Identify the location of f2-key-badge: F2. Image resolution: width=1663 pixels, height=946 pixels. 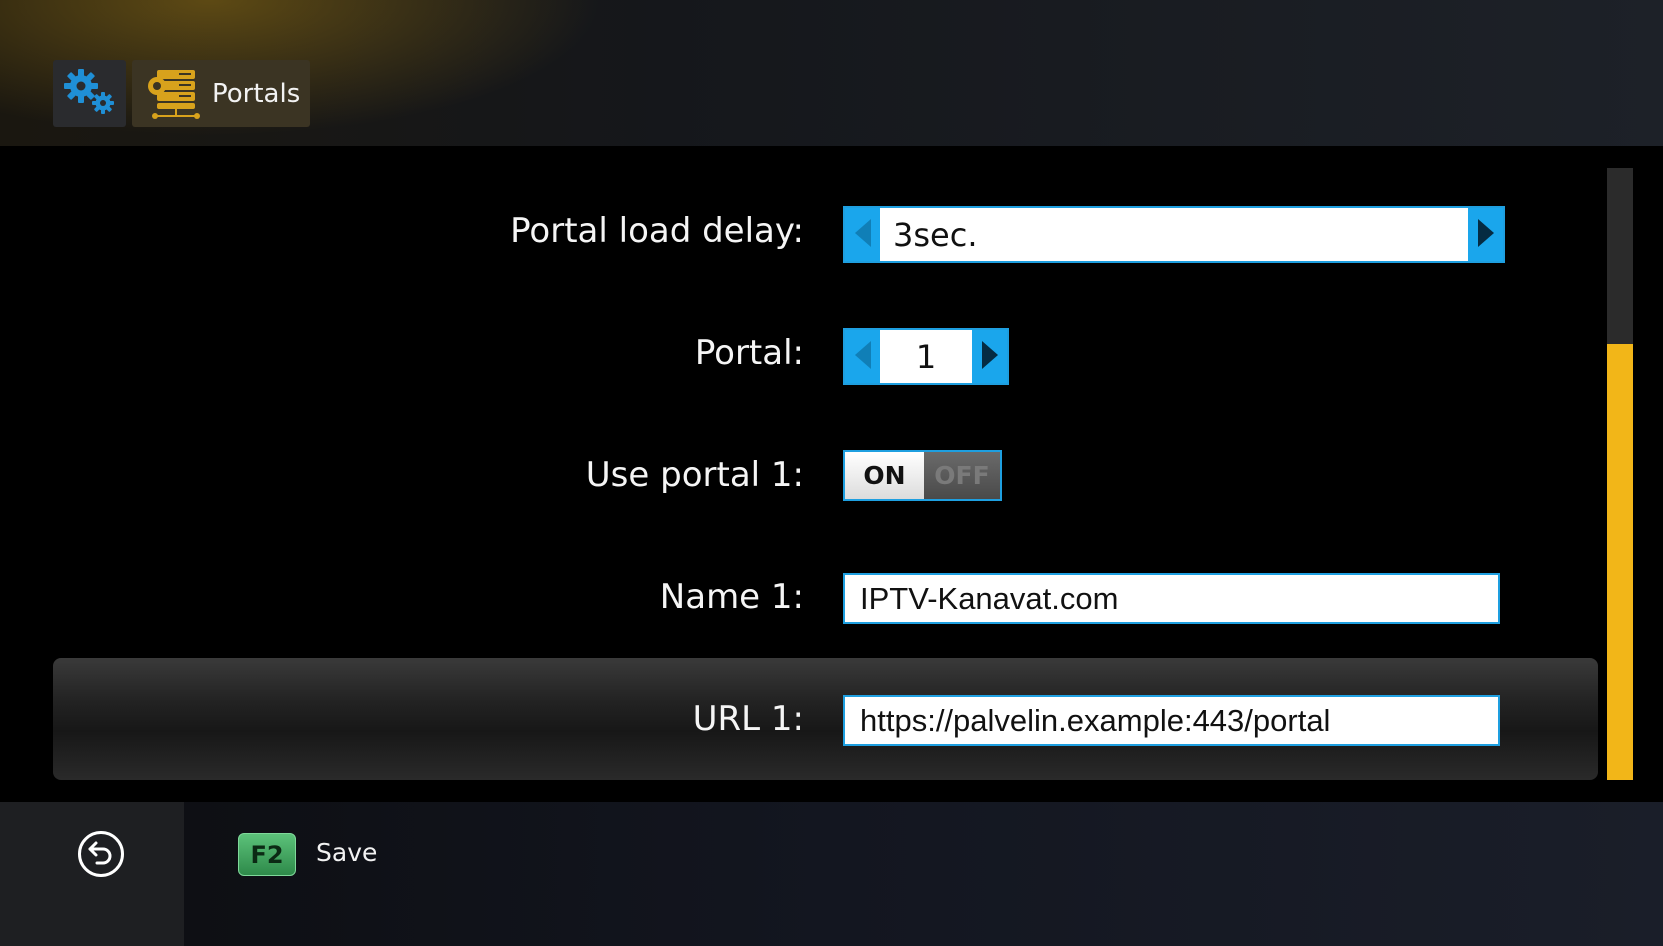
(267, 854).